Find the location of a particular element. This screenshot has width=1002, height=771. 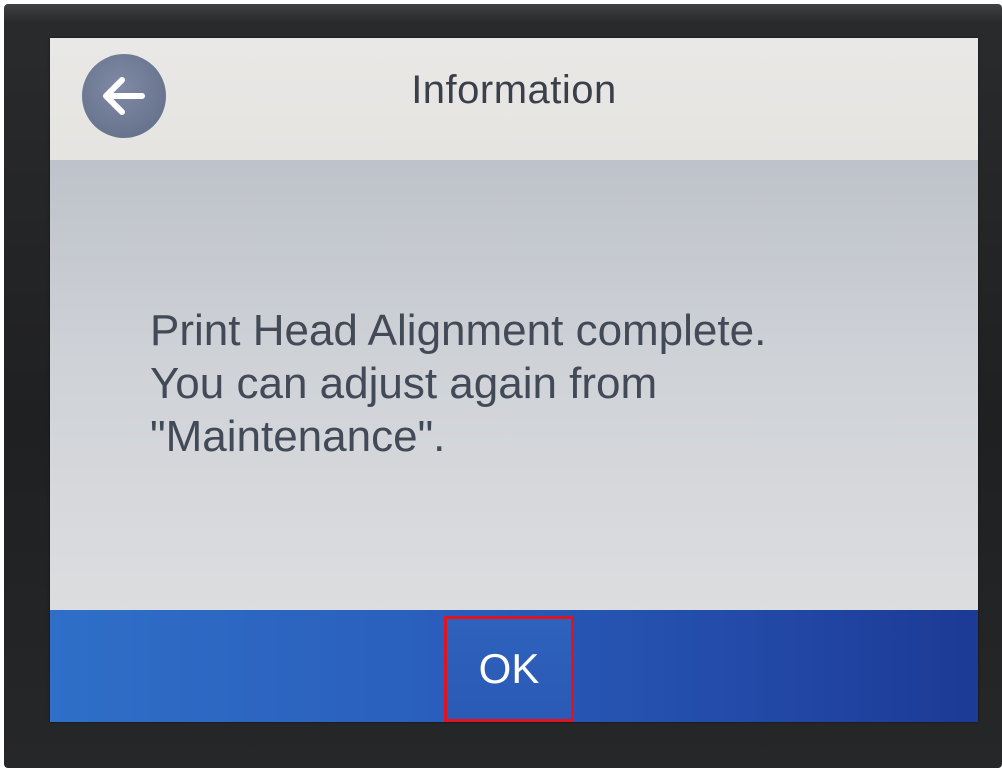

header-bar: Information is located at coordinates (514, 99).